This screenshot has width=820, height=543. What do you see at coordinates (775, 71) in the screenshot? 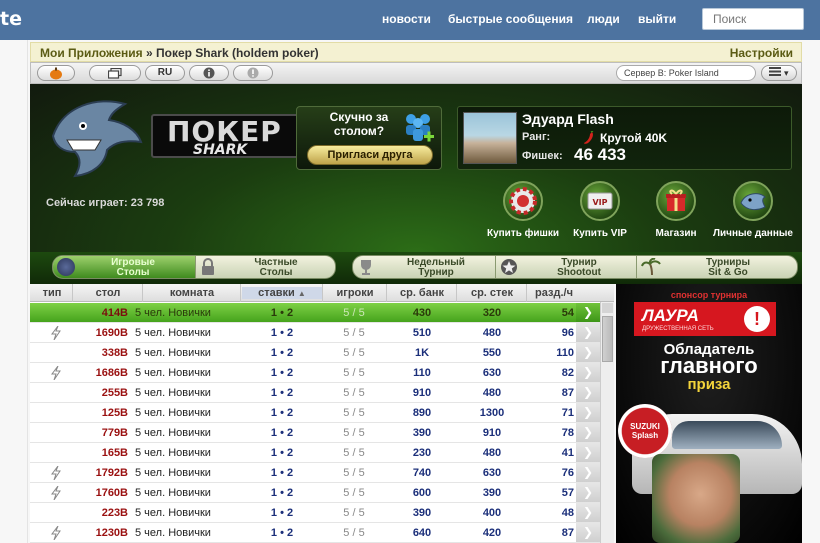
I see `list-icon` at bounding box center [775, 71].